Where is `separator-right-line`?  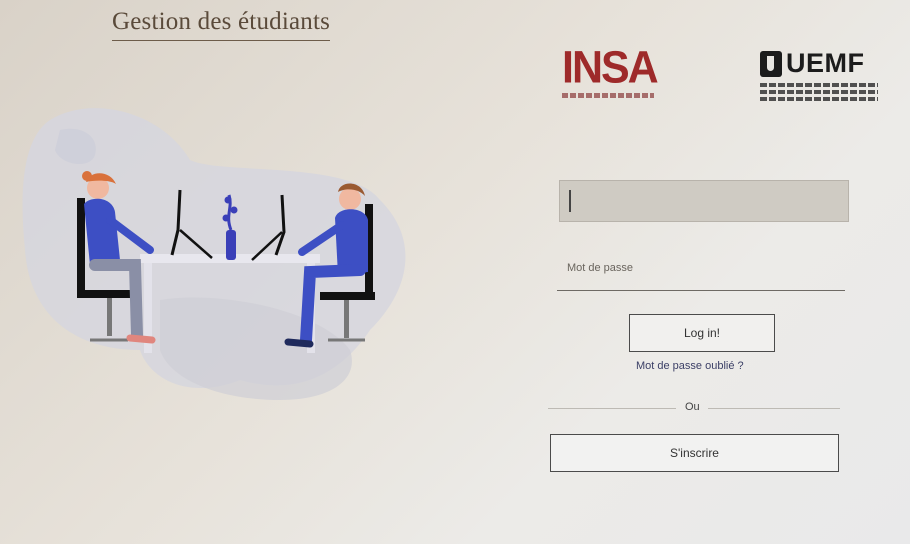 separator-right-line is located at coordinates (774, 408).